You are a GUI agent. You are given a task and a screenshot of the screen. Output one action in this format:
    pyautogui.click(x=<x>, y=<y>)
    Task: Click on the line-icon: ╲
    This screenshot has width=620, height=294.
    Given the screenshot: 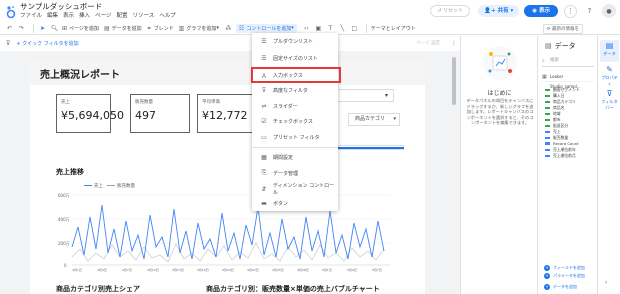 What is the action you would take?
    pyautogui.click(x=342, y=28)
    